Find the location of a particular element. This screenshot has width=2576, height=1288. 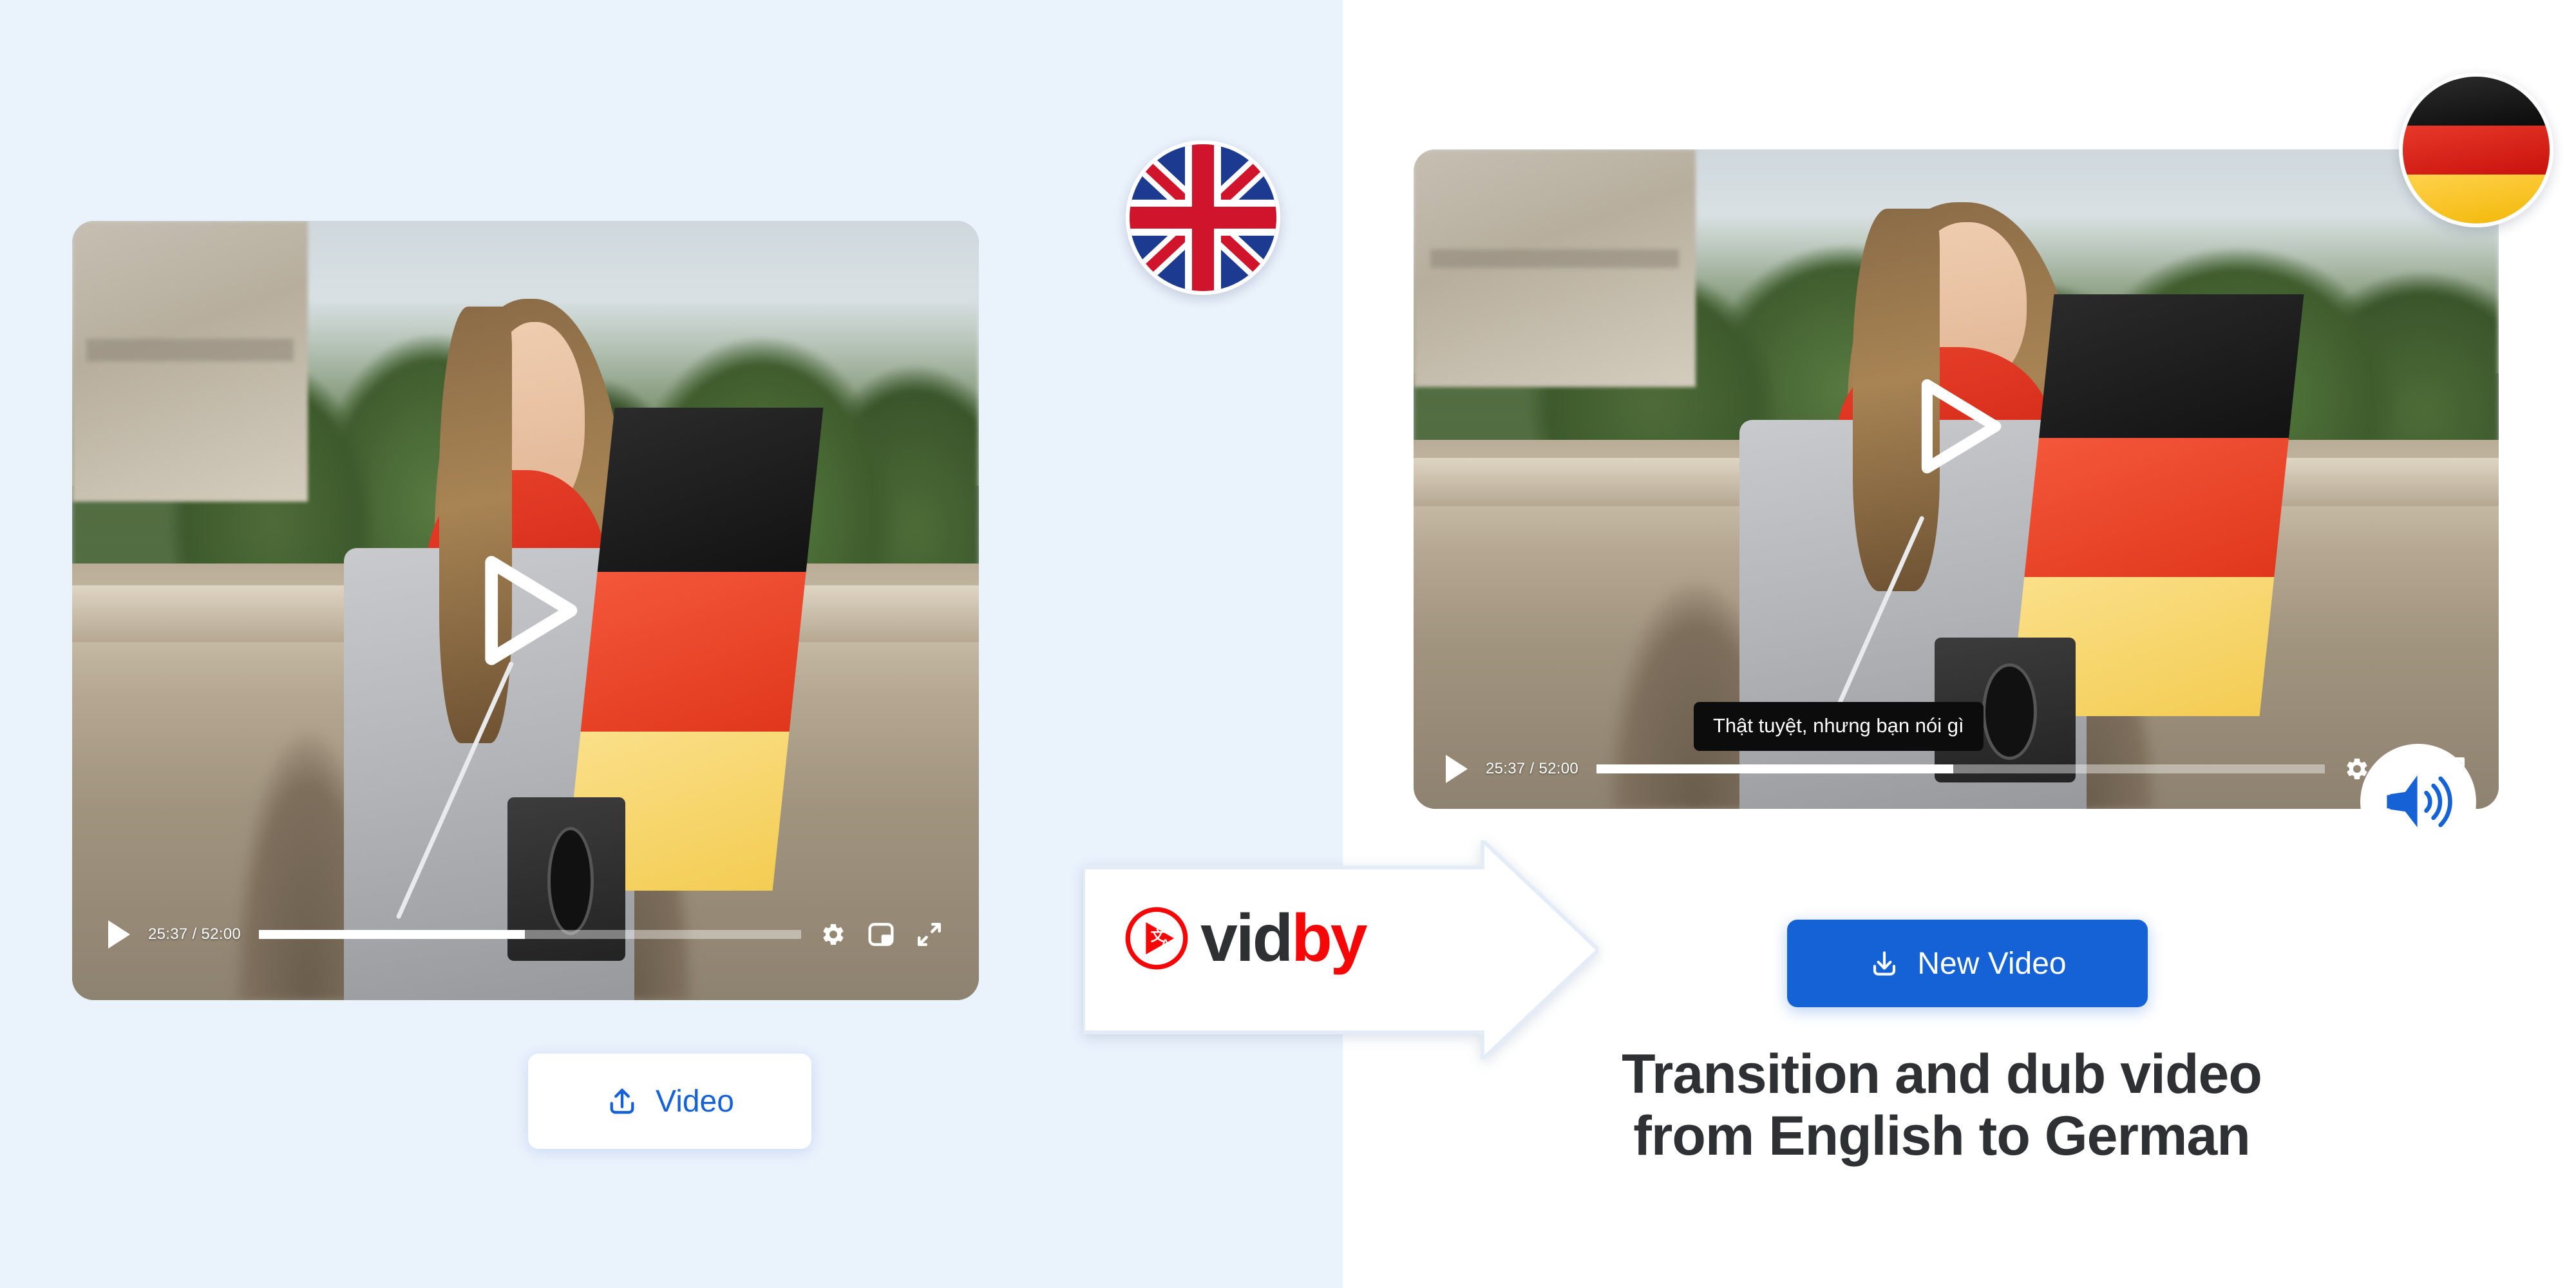

source-language-flag-badge is located at coordinates (1203, 217).